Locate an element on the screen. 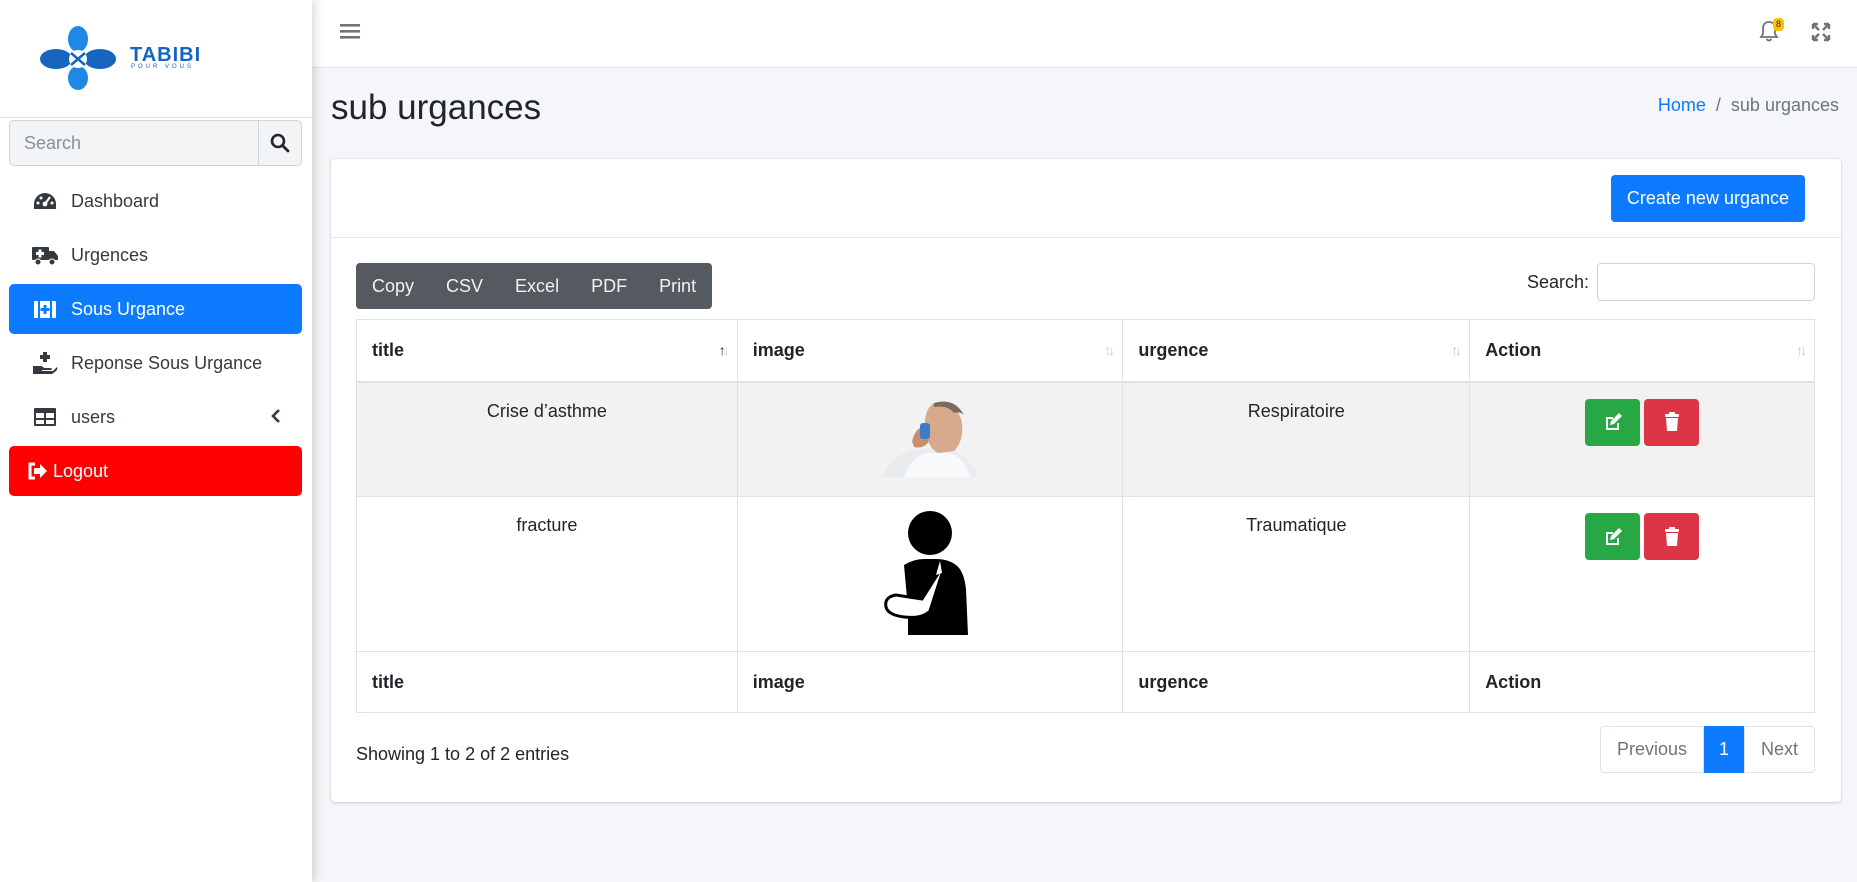  sidebar-search-button is located at coordinates (279, 143).